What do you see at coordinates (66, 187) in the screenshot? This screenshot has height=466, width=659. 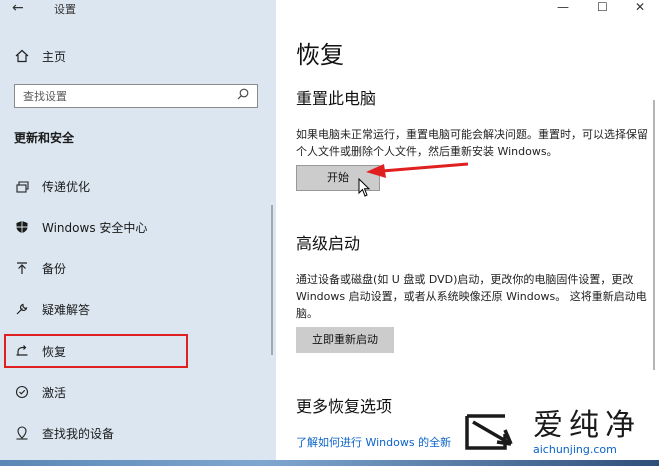 I see `sidebar-item-label: 传递优化` at bounding box center [66, 187].